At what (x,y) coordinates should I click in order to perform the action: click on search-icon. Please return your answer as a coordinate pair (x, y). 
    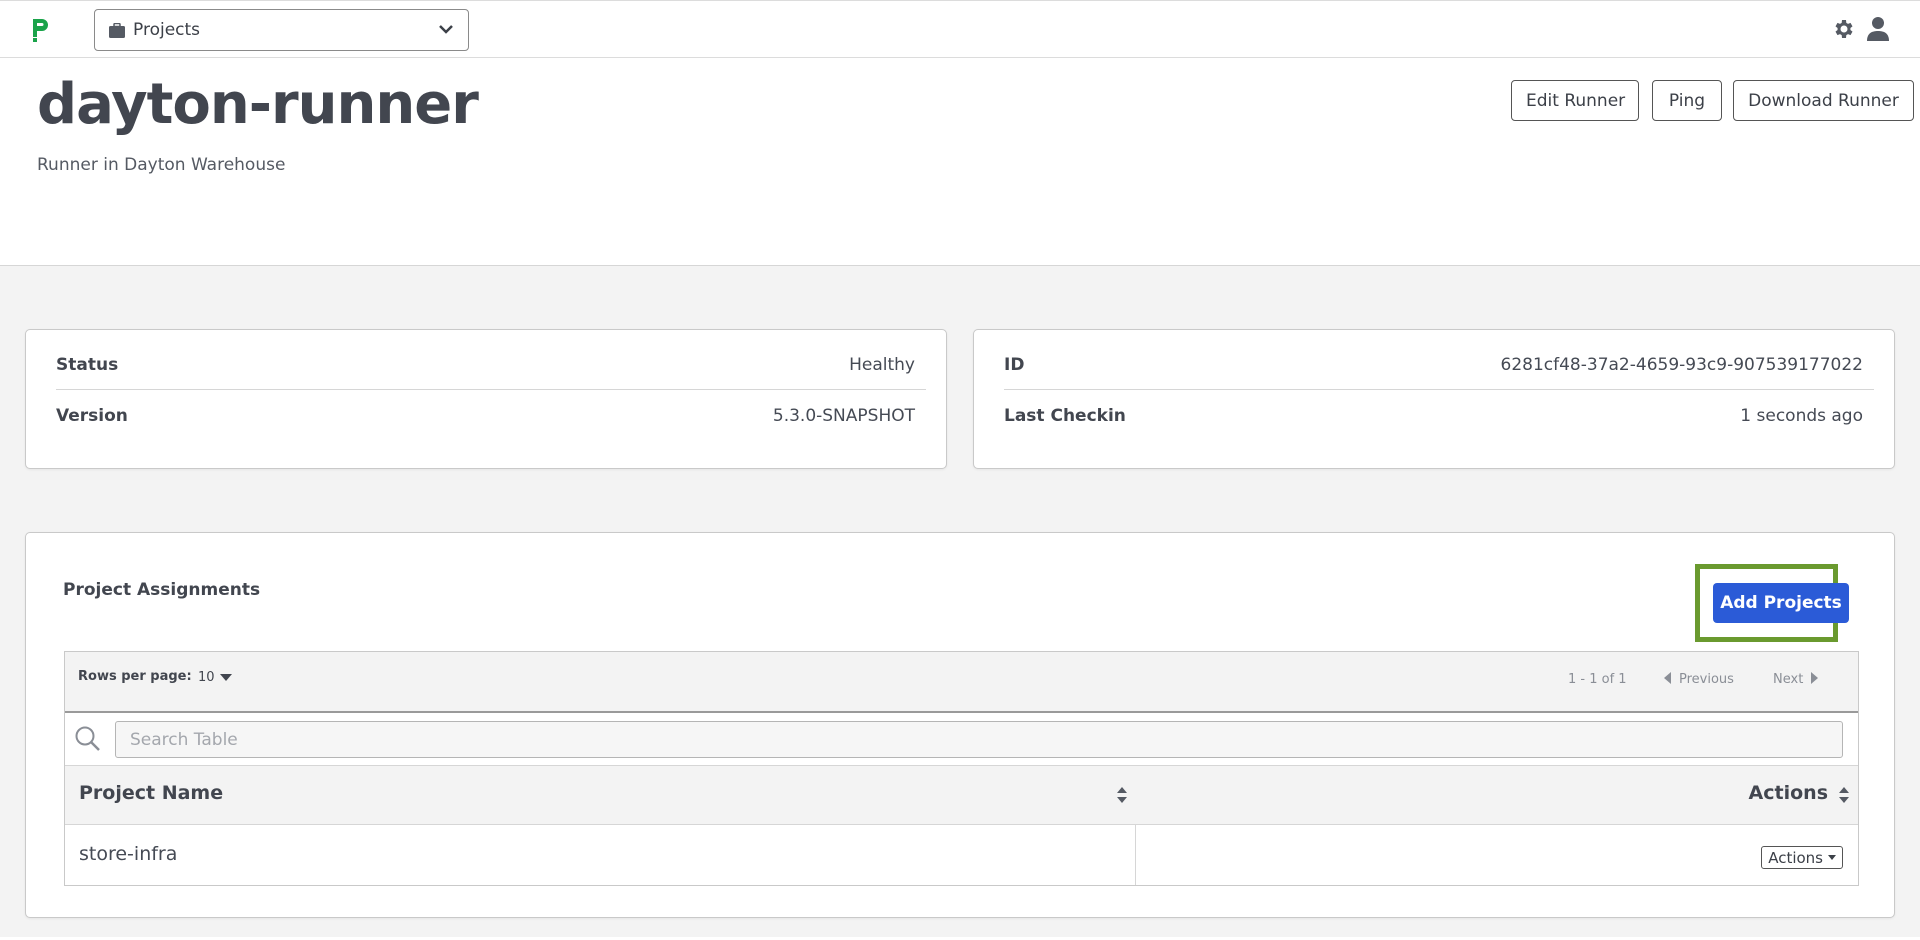
    Looking at the image, I should click on (87, 738).